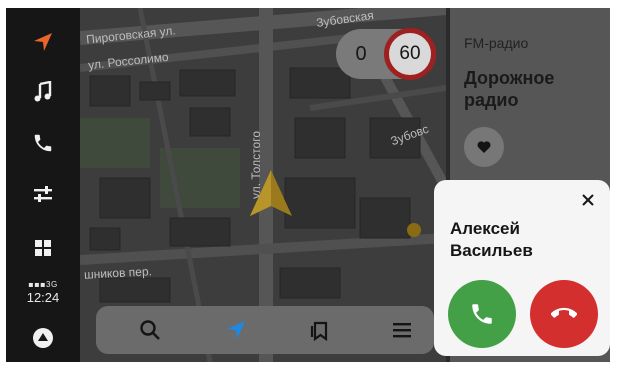  Describe the element at coordinates (410, 54) in the screenshot. I see `speed-limit: 60` at that location.